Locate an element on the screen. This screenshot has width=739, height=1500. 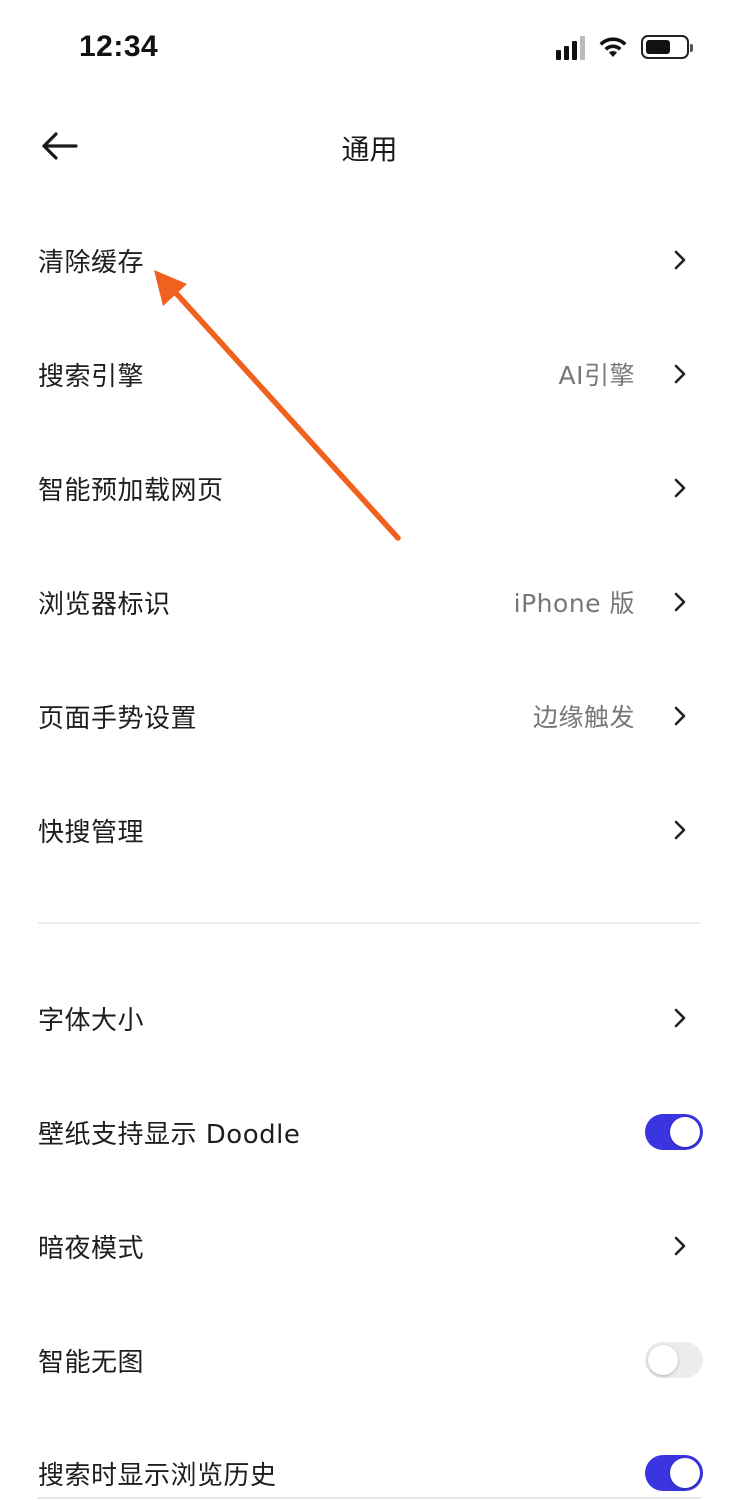
setting-doodle: 壁纸支持显示 Doodle is located at coordinates (369, 1132).